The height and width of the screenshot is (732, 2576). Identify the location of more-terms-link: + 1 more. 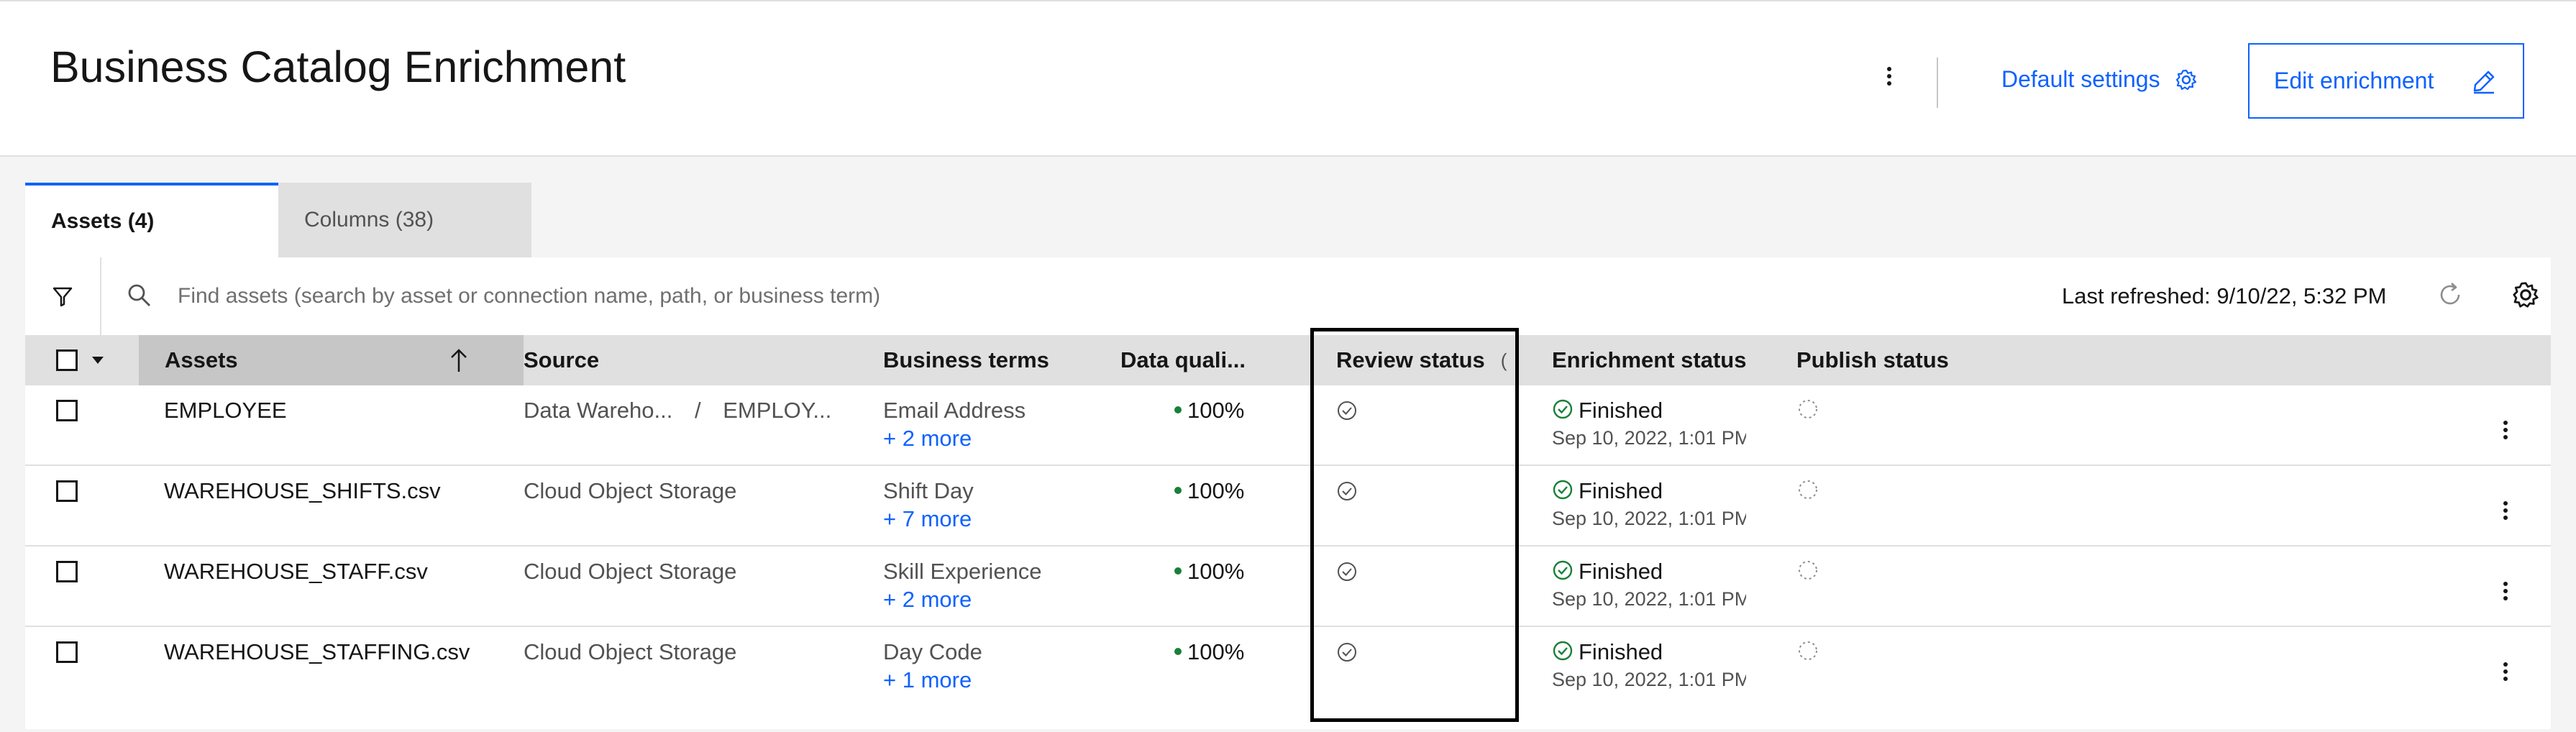
(927, 680).